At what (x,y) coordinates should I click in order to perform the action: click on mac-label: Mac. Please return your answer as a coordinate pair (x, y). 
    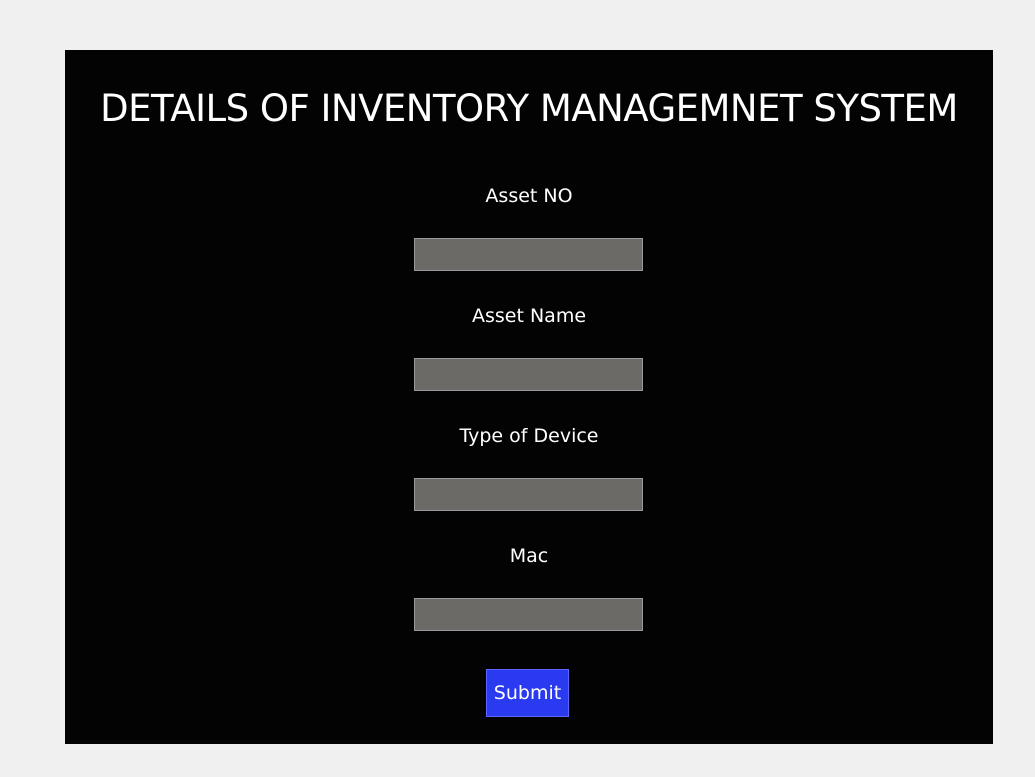
    Looking at the image, I should click on (529, 556).